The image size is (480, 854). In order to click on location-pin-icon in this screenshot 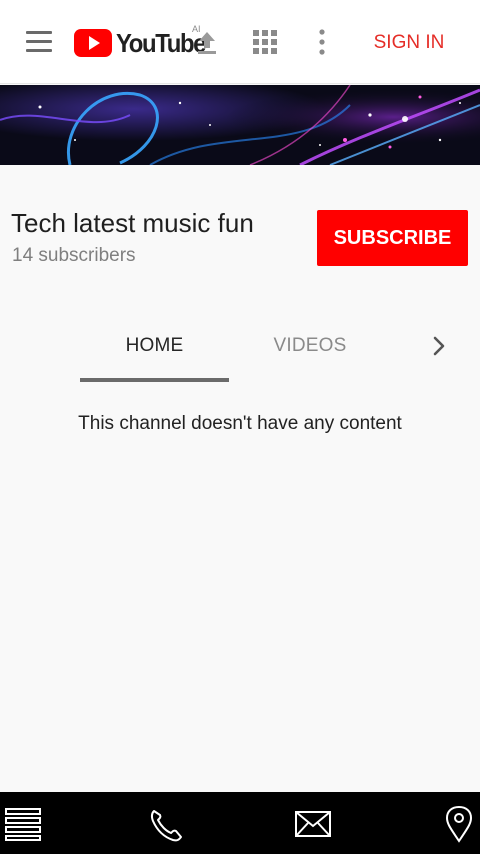, I will do `click(459, 824)`.